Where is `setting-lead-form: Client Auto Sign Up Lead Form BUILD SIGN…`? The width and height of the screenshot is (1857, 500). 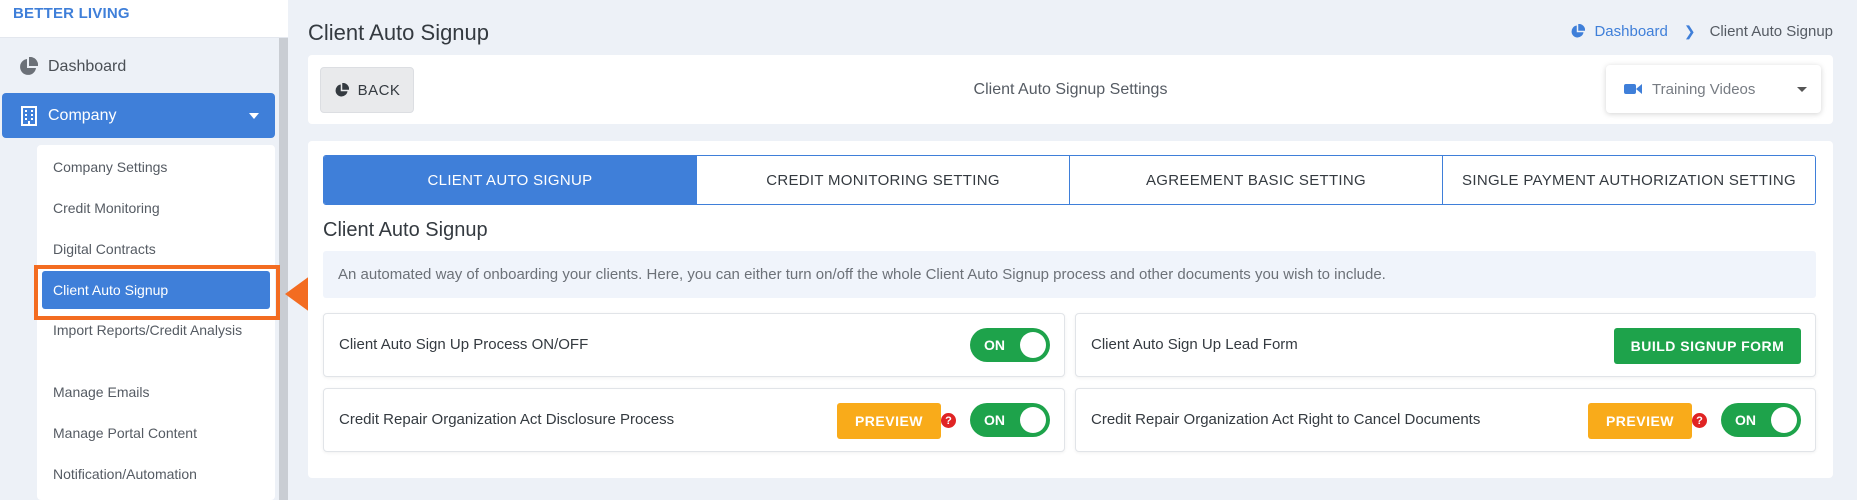
setting-lead-form: Client Auto Sign Up Lead Form BUILD SIGN… is located at coordinates (1445, 345).